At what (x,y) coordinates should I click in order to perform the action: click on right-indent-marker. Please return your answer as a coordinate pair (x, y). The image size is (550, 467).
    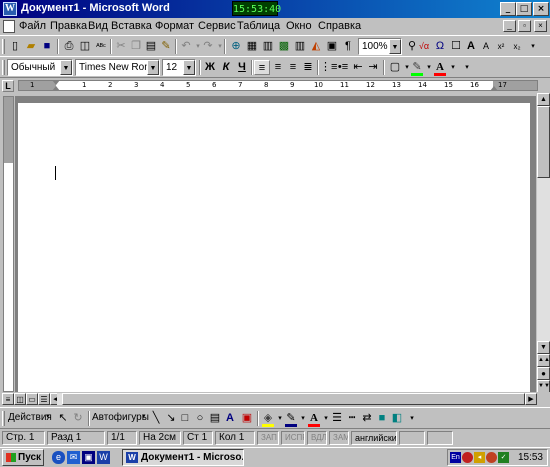
    Looking at the image, I should click on (494, 88).